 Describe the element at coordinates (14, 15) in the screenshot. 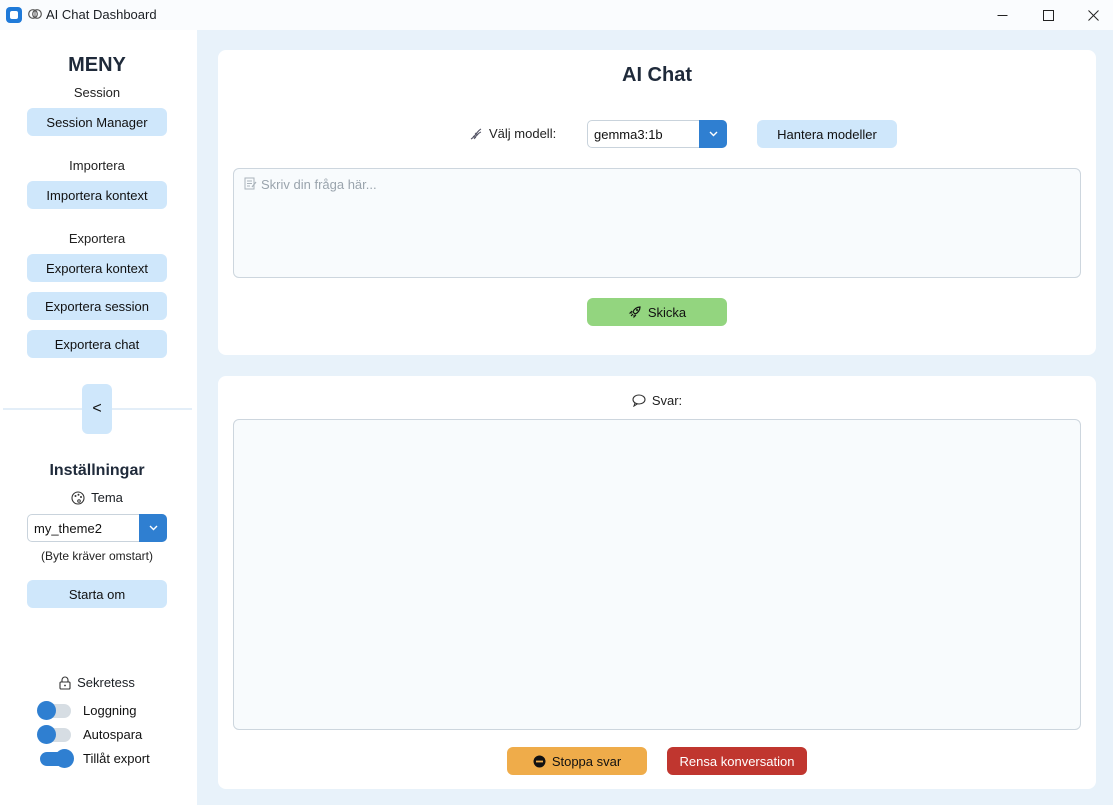

I see `app-icon` at that location.